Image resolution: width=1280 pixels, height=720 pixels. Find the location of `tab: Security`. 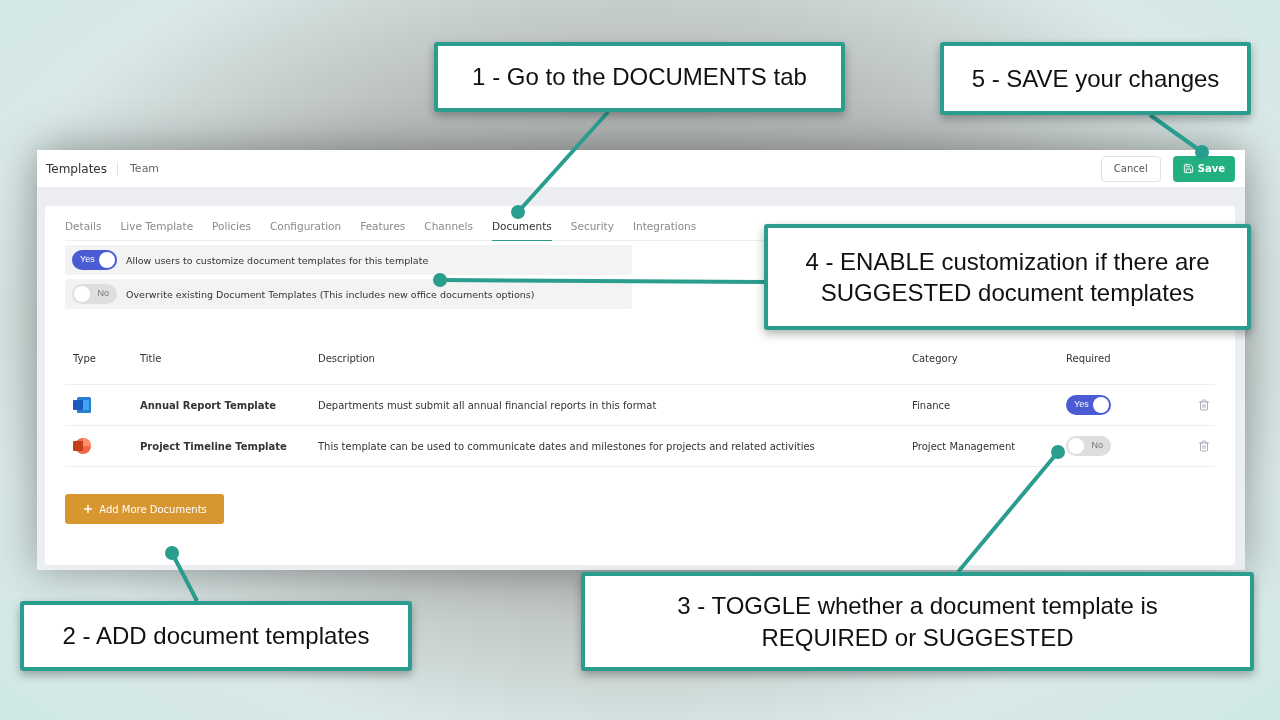

tab: Security is located at coordinates (592, 227).